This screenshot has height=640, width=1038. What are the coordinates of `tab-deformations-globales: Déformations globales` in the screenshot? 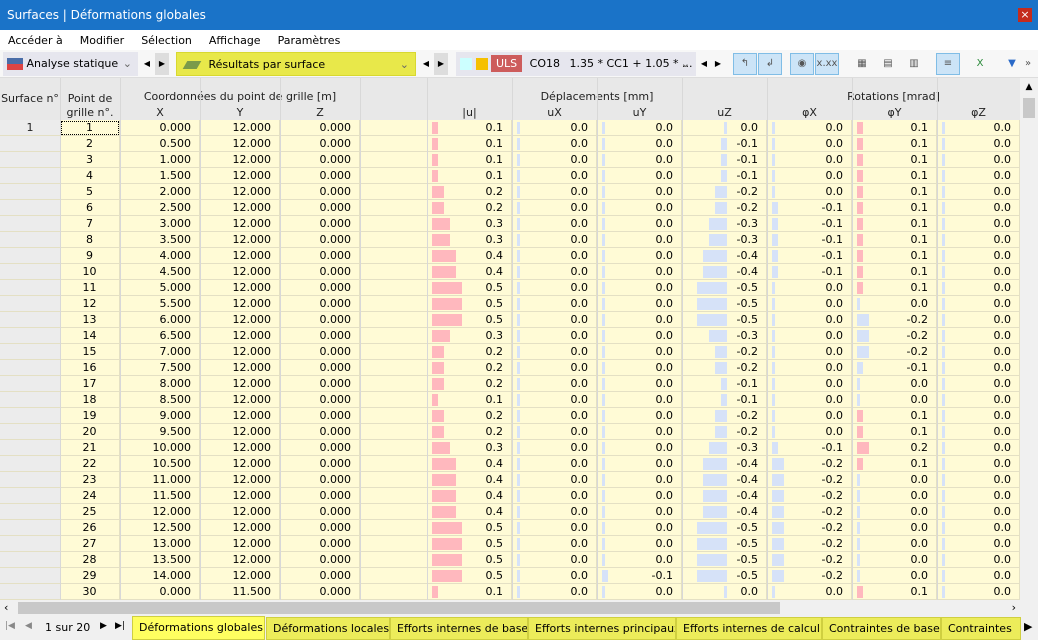 It's located at (198, 628).